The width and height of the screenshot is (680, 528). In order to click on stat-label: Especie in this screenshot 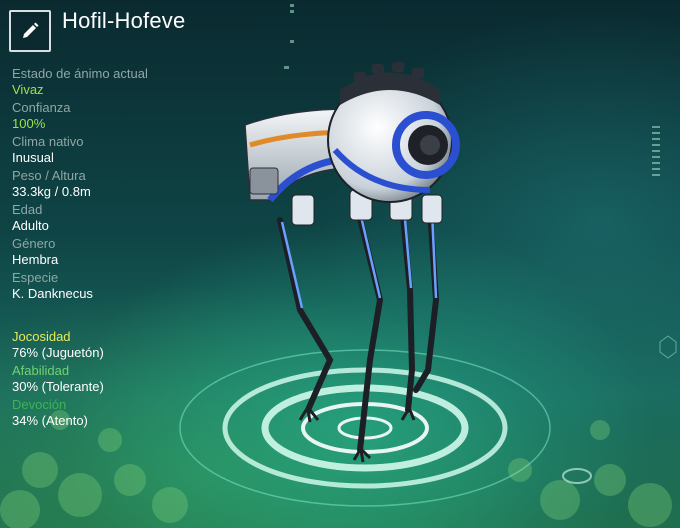, I will do `click(35, 277)`.